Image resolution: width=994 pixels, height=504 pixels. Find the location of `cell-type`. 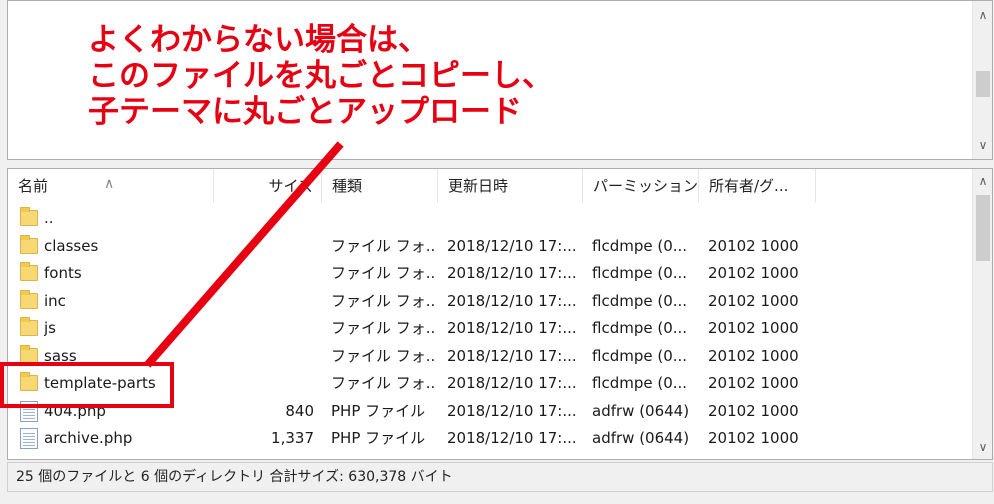

cell-type is located at coordinates (383, 219).